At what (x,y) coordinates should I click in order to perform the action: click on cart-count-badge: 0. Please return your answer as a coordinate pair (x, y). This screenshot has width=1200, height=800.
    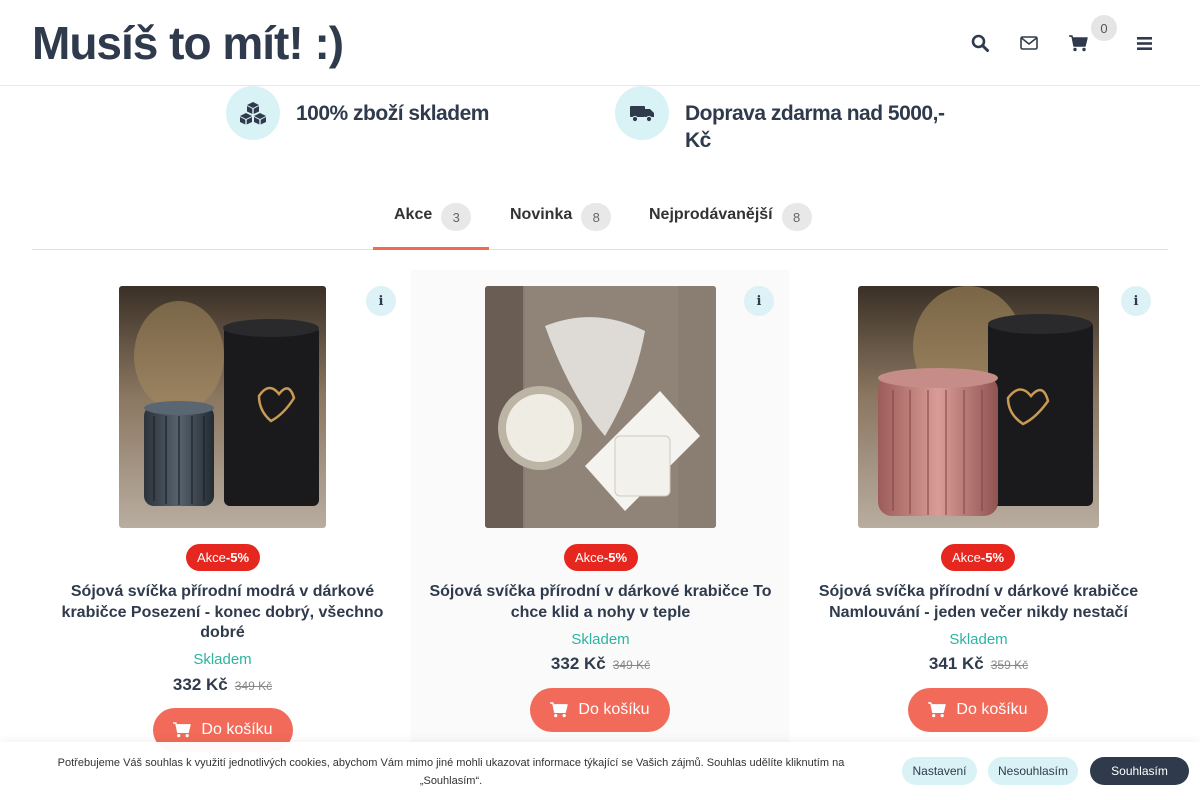
    Looking at the image, I should click on (1104, 28).